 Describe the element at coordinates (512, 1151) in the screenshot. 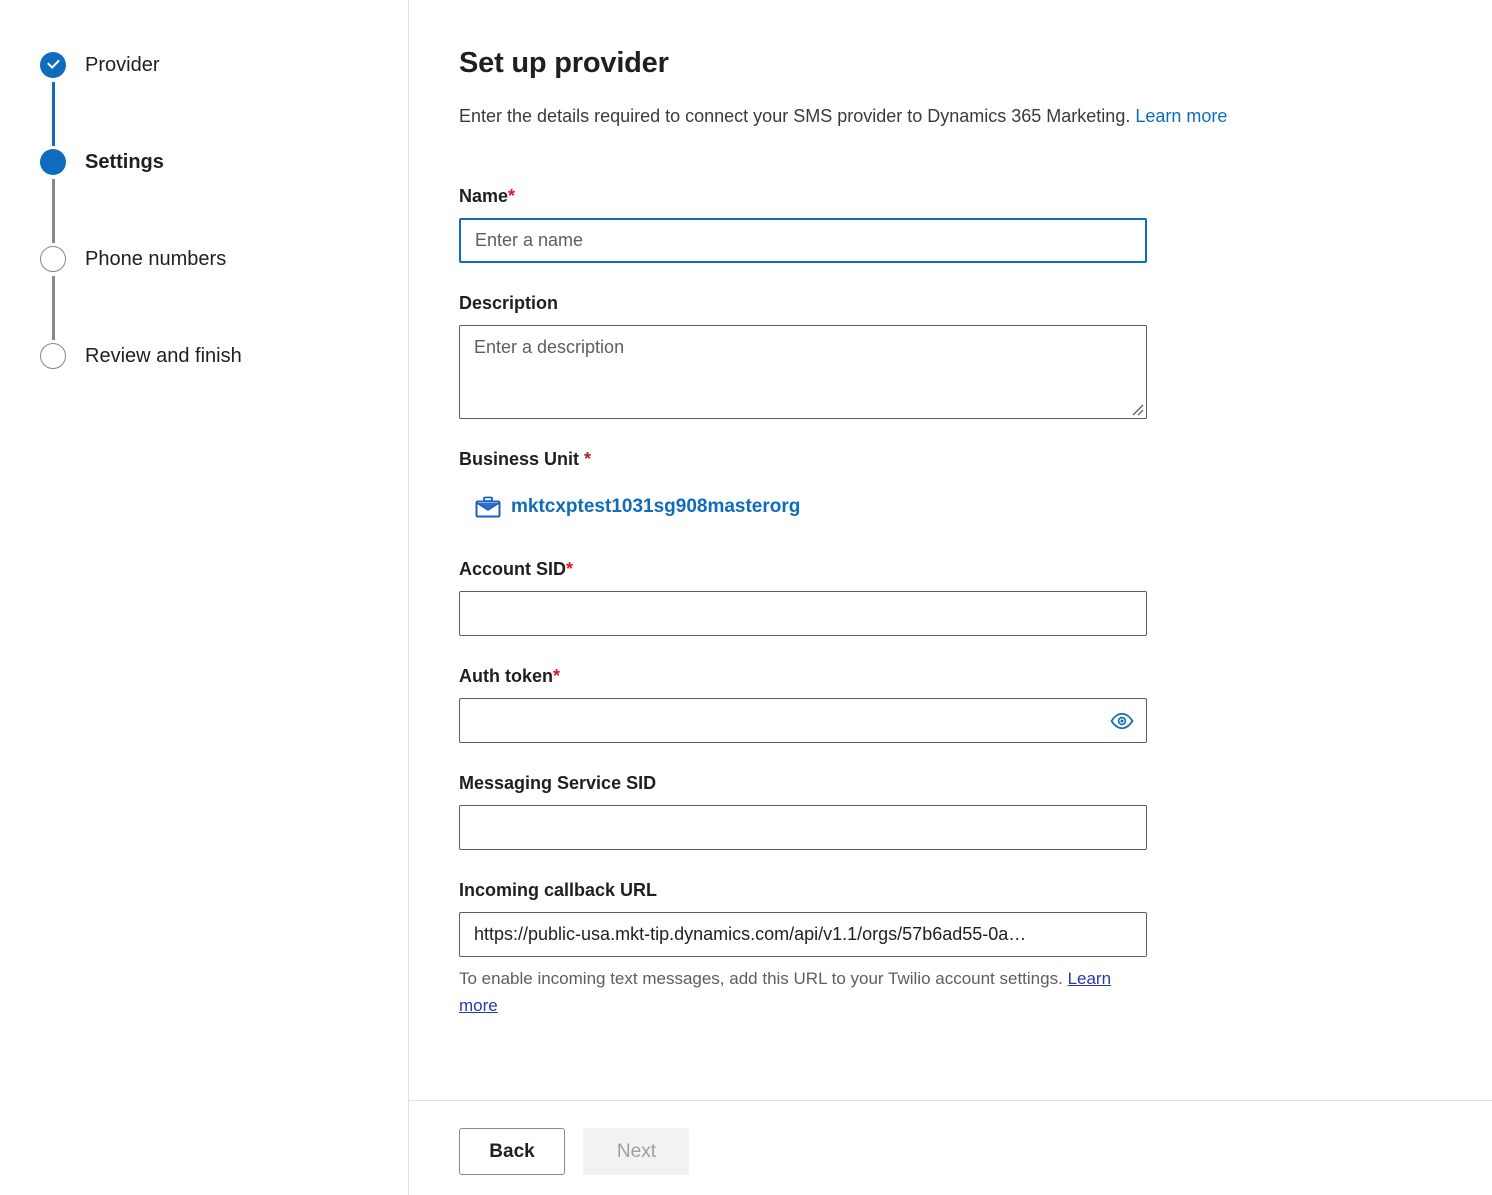

I see `back-button: Back` at that location.